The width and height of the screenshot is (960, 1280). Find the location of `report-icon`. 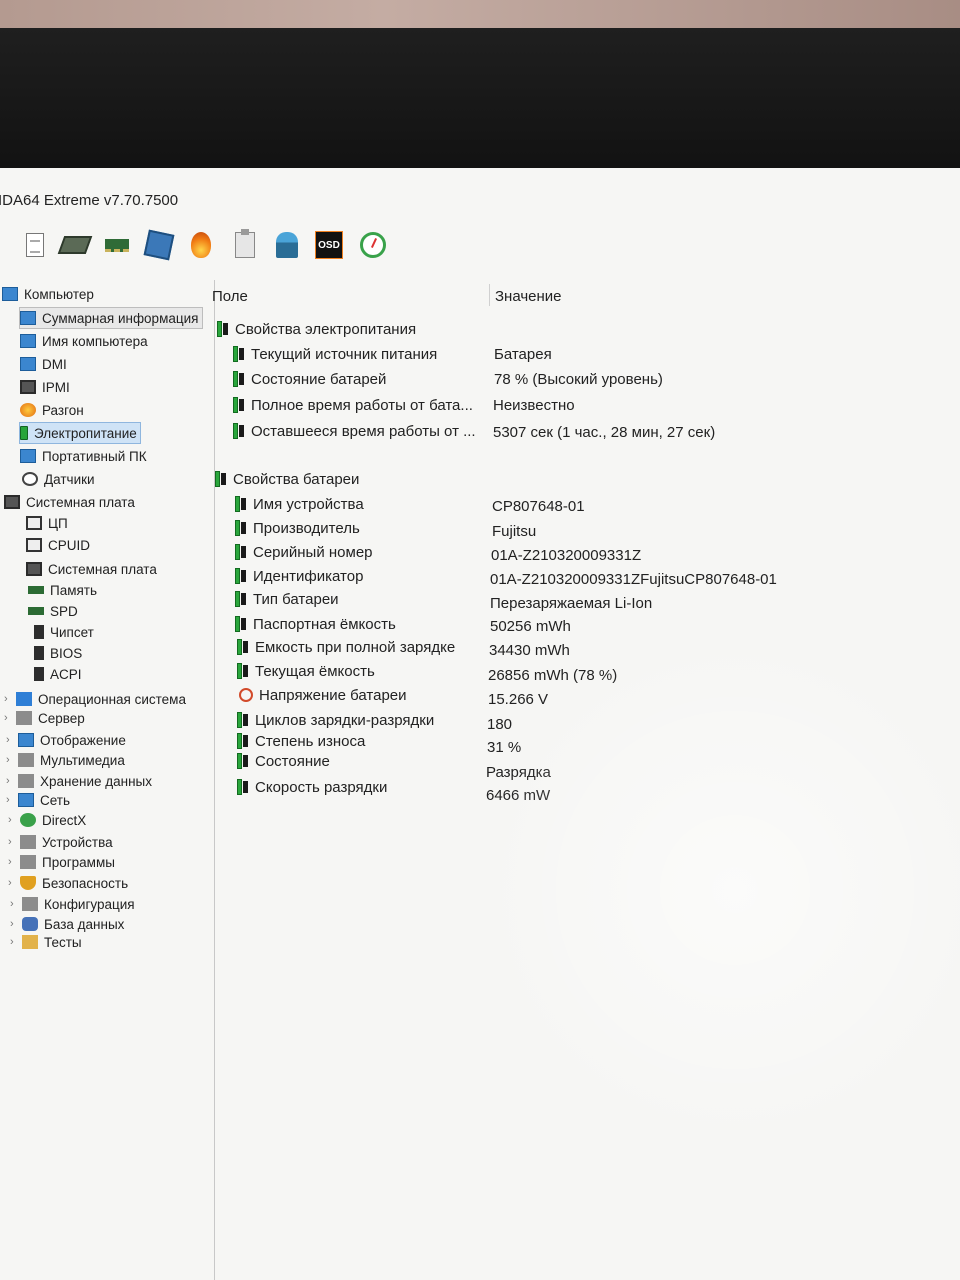

report-icon is located at coordinates (35, 245).